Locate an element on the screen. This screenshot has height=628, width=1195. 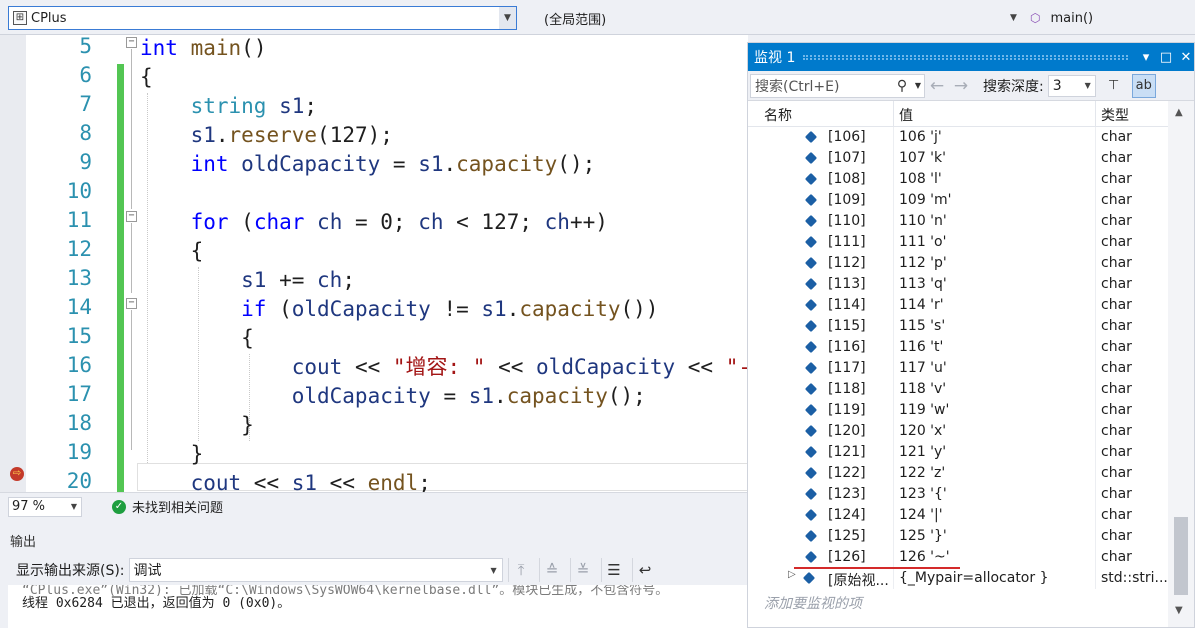
watch-row: [118] 118 'v' char is located at coordinates (958, 389).